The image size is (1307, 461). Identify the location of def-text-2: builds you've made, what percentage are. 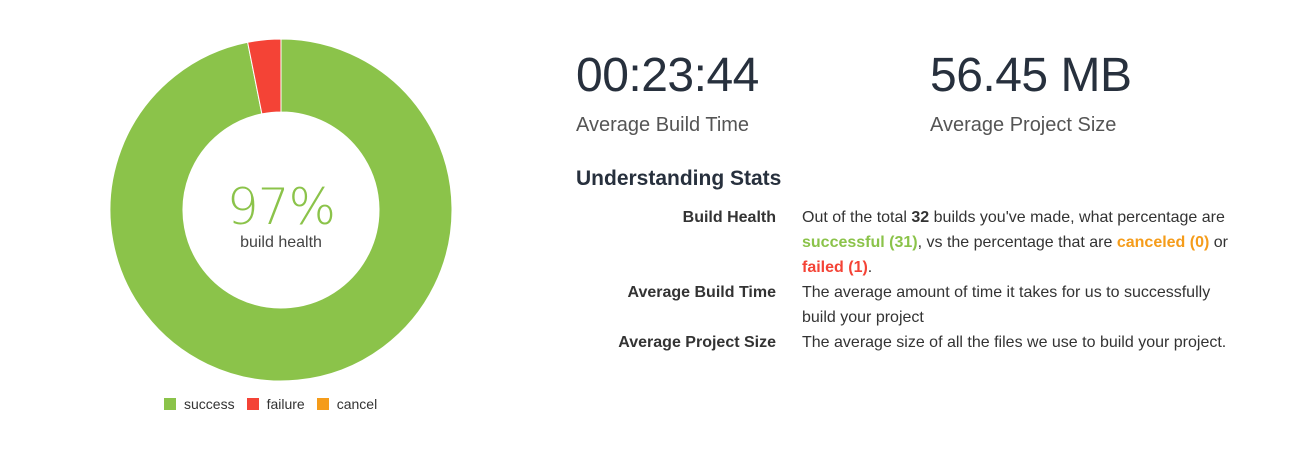
(1077, 217).